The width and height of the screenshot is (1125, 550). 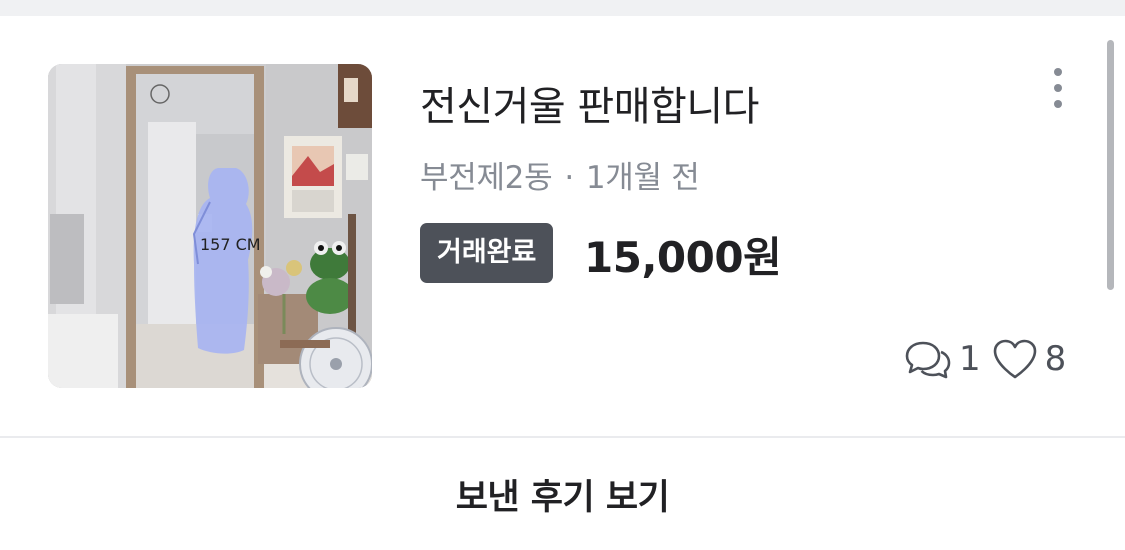 What do you see at coordinates (989, 359) in the screenshot?
I see `listing-stats: 1 8` at bounding box center [989, 359].